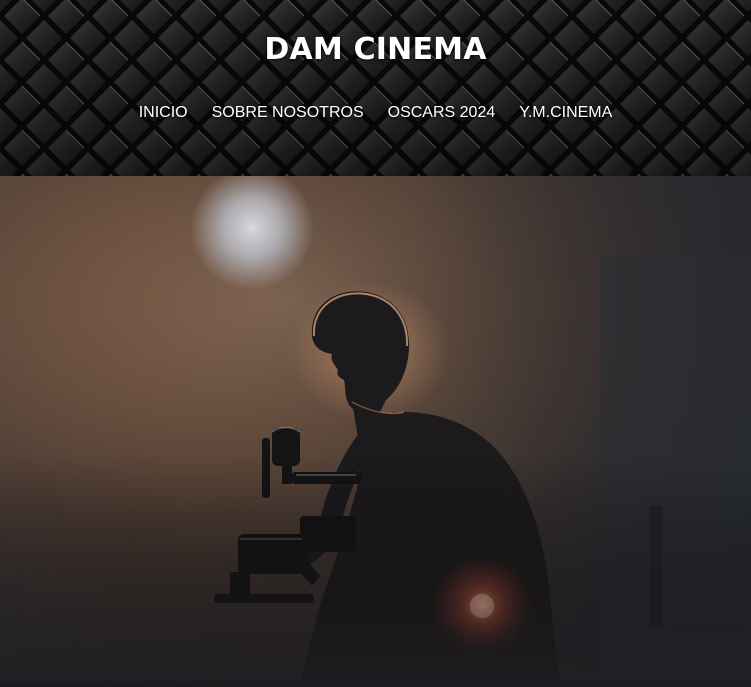  I want to click on page-bottom-edge, so click(375, 684).